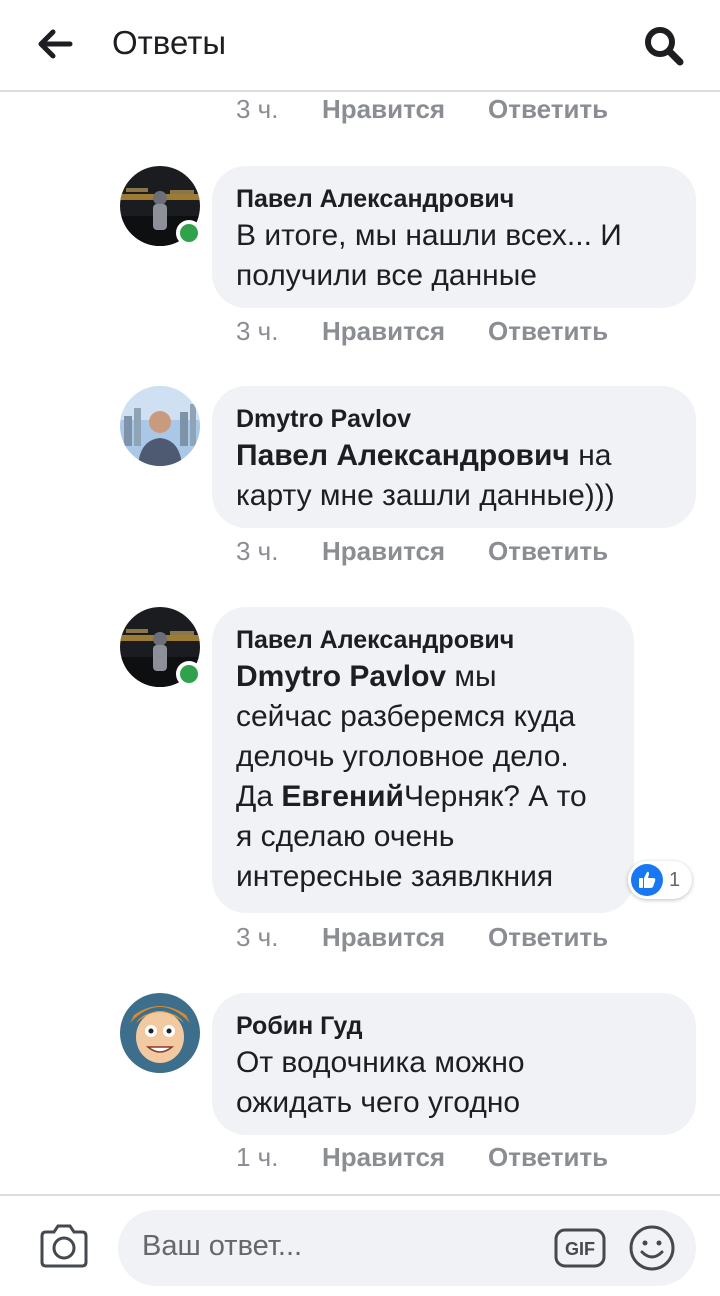  What do you see at coordinates (429, 235) in the screenshot?
I see `comment-text: В итоге, мы нашли всех... И` at bounding box center [429, 235].